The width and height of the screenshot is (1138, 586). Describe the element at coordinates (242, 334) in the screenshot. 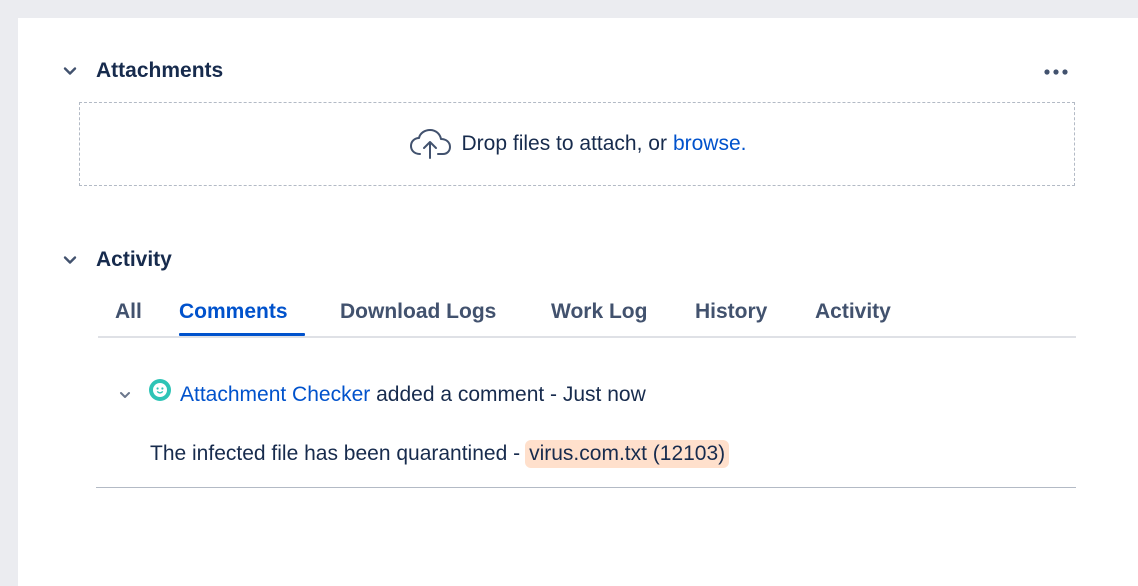

I see `active-tab-indicator` at that location.